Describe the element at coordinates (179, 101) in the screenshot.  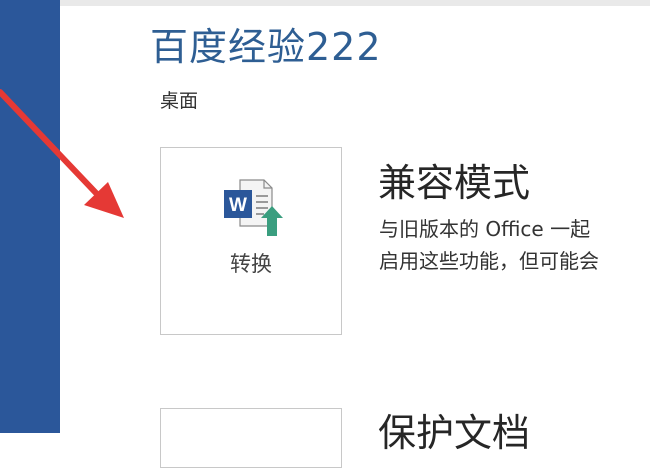
I see `document-location: 桌面` at that location.